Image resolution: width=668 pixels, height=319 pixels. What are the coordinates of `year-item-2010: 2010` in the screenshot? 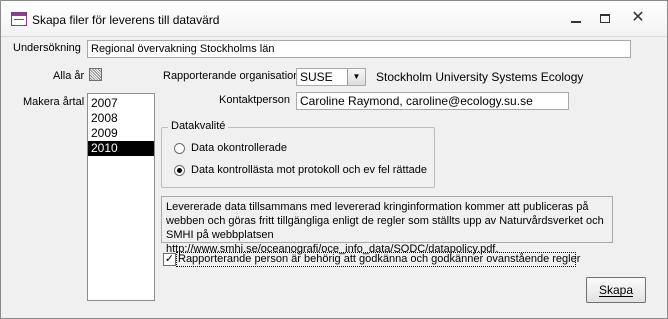 It's located at (121, 148).